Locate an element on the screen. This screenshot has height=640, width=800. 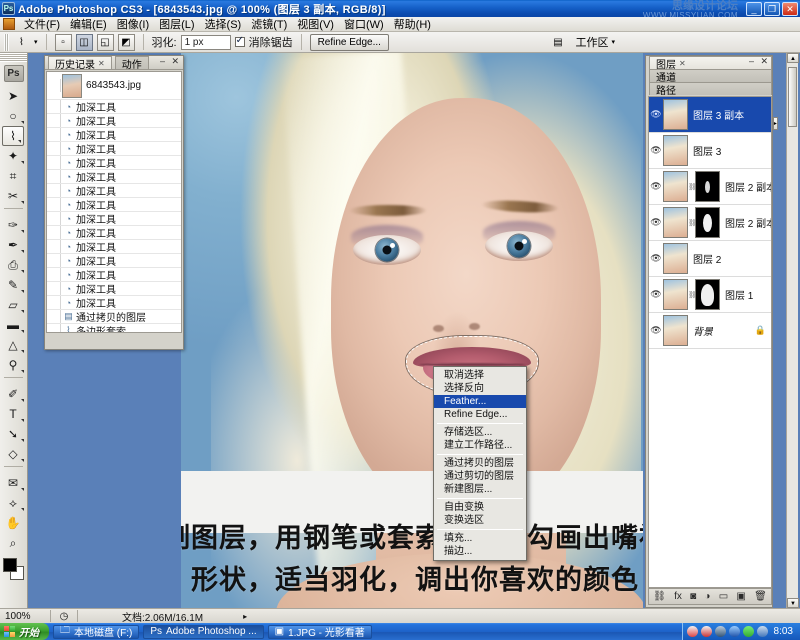
context-transform-selection: 变换选区 is located at coordinates (480, 520).